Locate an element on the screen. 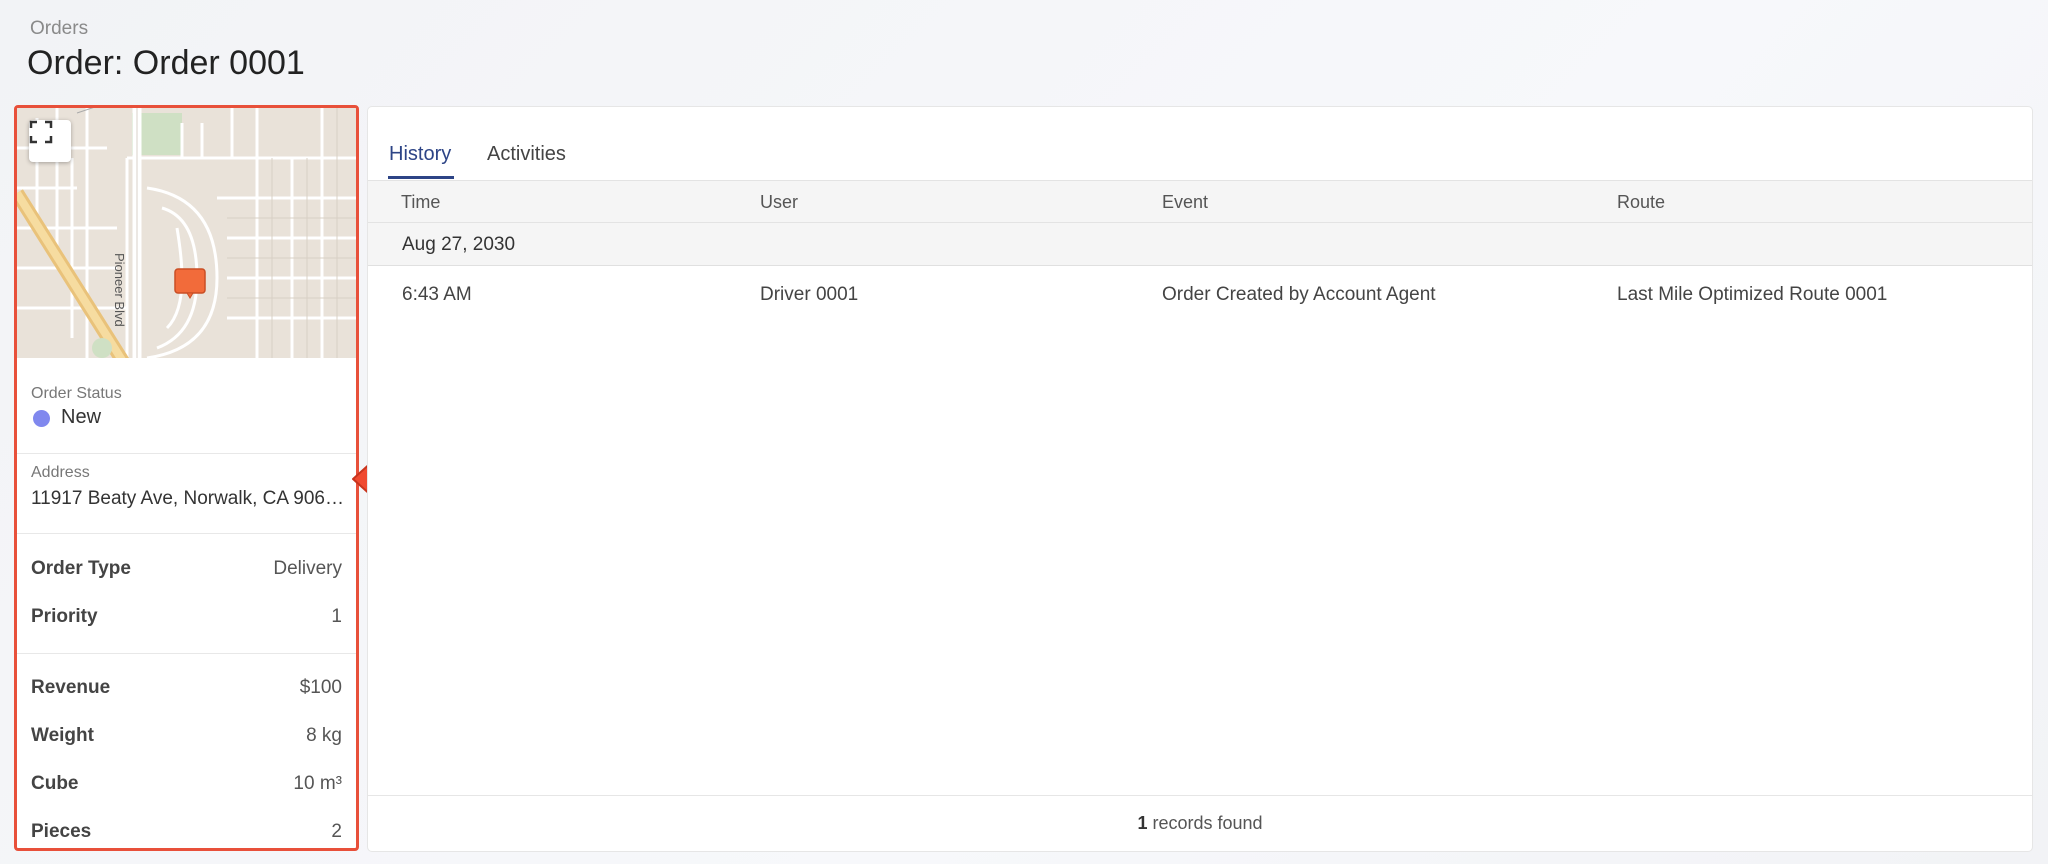  table-header: Time User Event Route is located at coordinates (1200, 201).